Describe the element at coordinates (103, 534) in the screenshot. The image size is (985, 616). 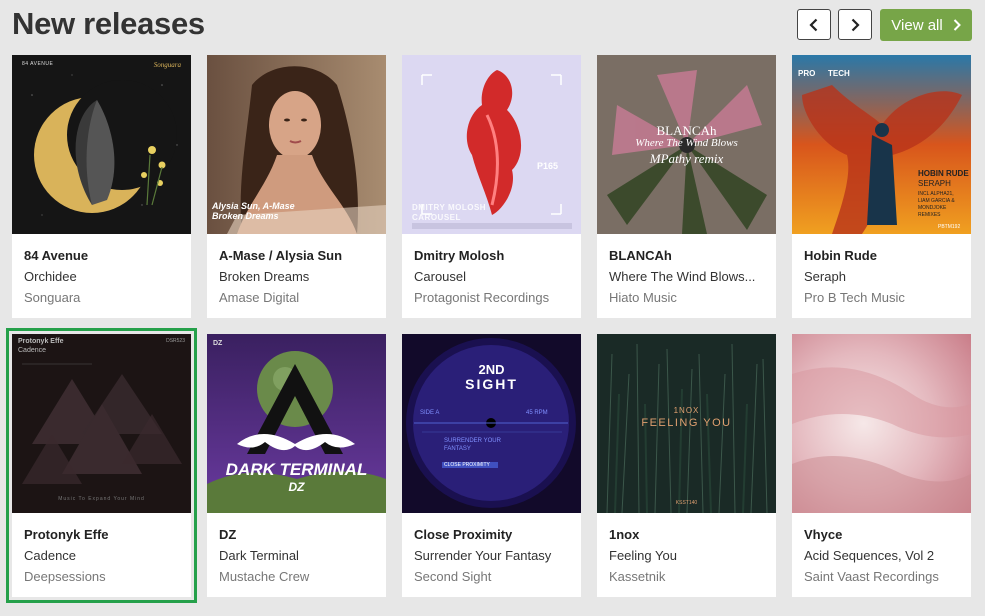
I see `release-artist: Protonyk Effe` at that location.